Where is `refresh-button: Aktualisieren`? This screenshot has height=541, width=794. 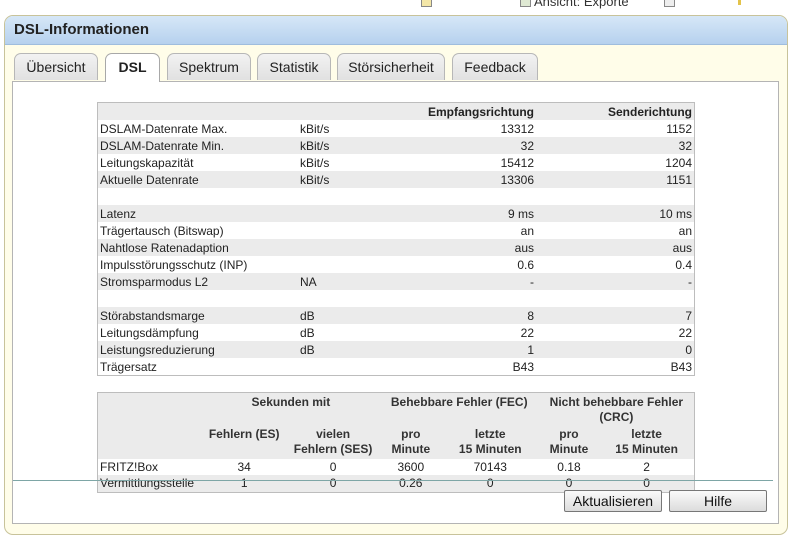
refresh-button: Aktualisieren is located at coordinates (613, 501).